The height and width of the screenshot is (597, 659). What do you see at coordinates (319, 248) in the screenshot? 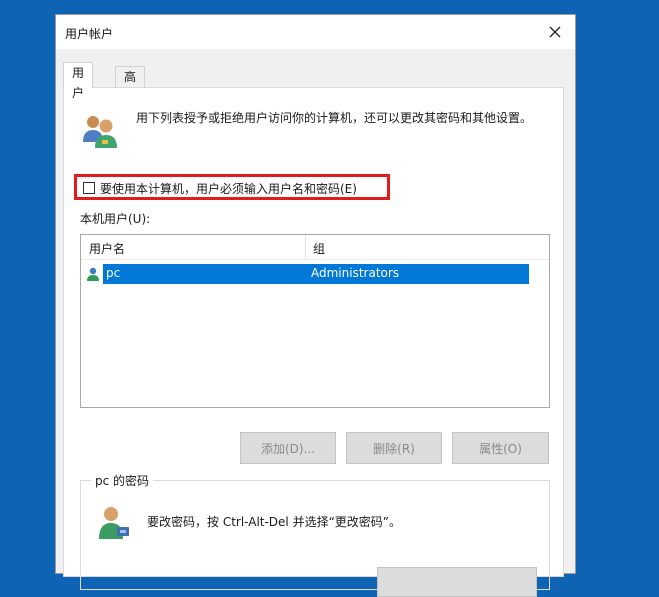
I see `column-header-group: 组` at bounding box center [319, 248].